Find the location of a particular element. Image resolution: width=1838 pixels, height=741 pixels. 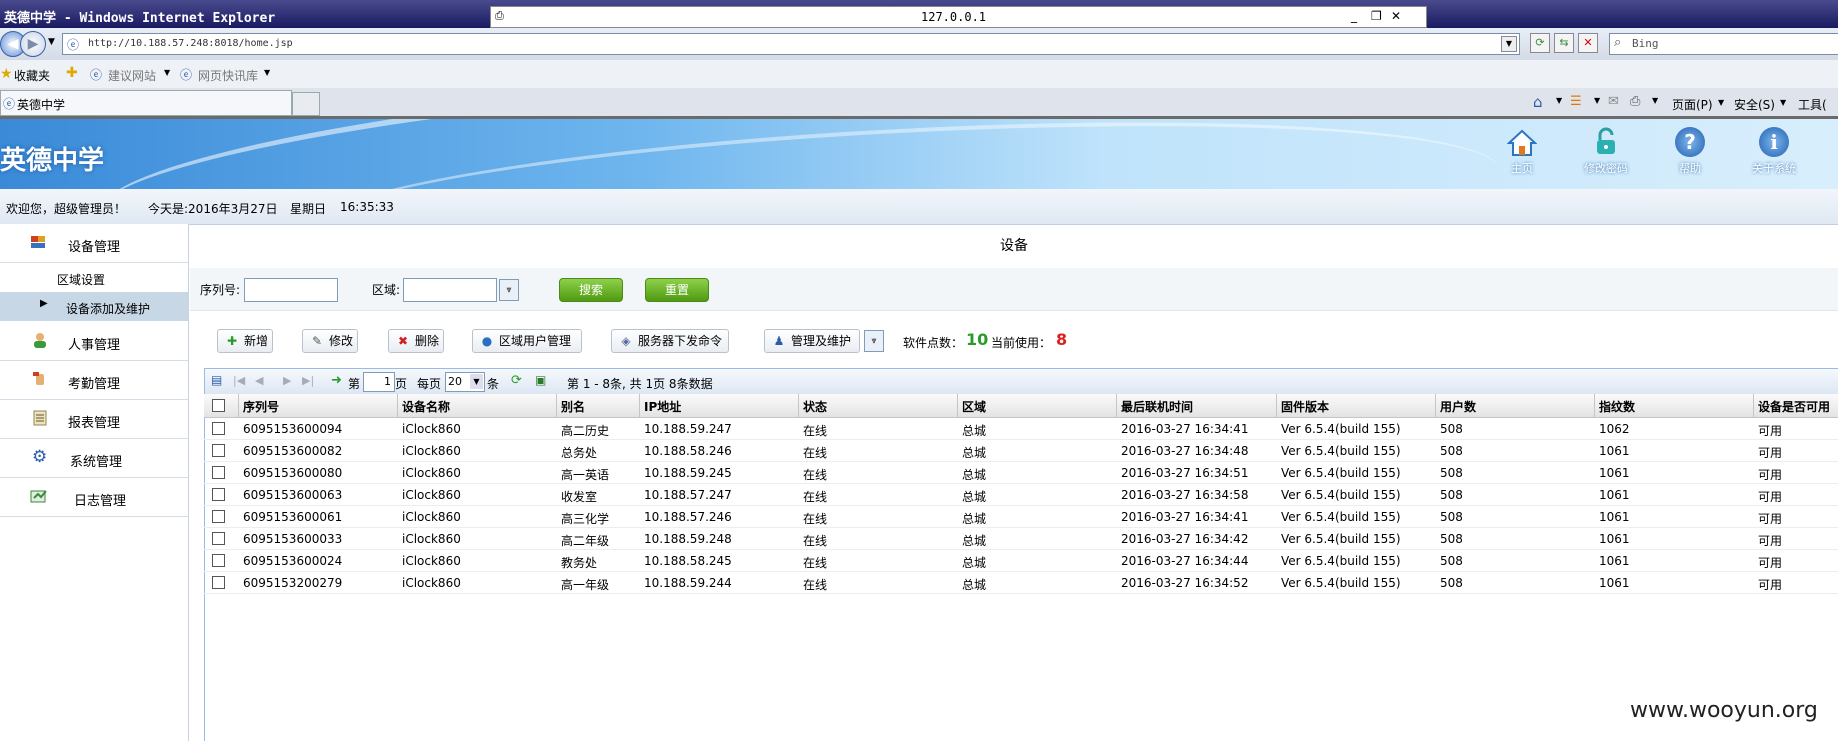

page-number-input: 1 is located at coordinates (379, 382).